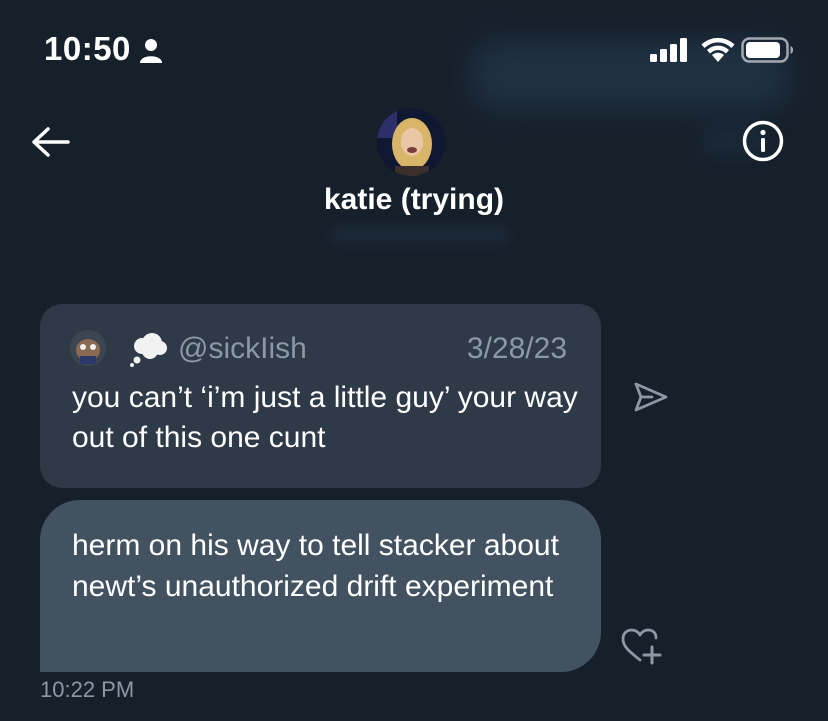 The height and width of the screenshot is (721, 828). Describe the element at coordinates (516, 348) in the screenshot. I see `quoted-tweet-date: 3/28/23` at that location.